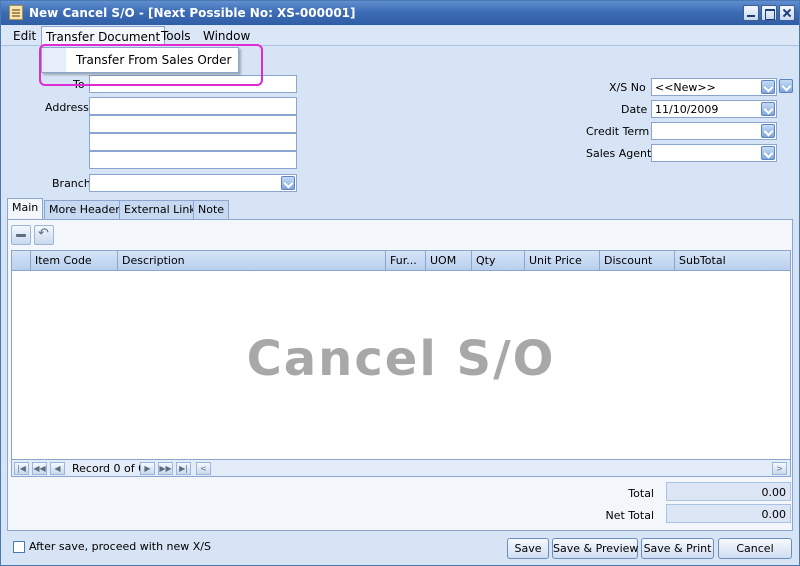 The image size is (800, 566). I want to click on credit-term-combo, so click(714, 131).